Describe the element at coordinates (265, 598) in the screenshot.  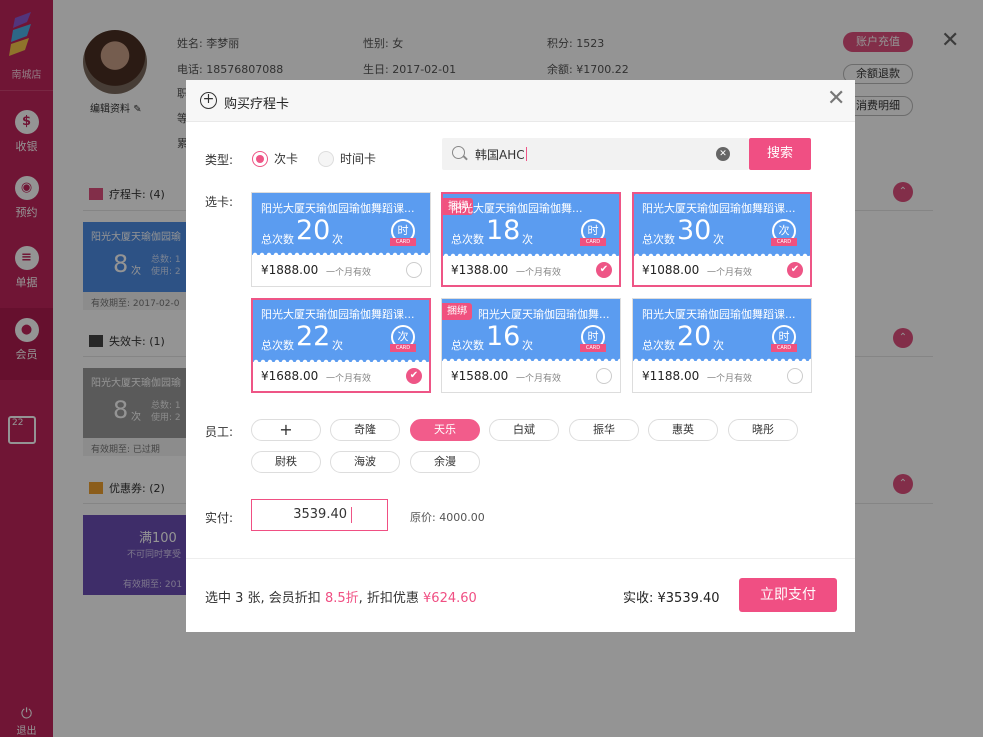
I see `summary-text: 选中 3 张, 会员折扣` at that location.